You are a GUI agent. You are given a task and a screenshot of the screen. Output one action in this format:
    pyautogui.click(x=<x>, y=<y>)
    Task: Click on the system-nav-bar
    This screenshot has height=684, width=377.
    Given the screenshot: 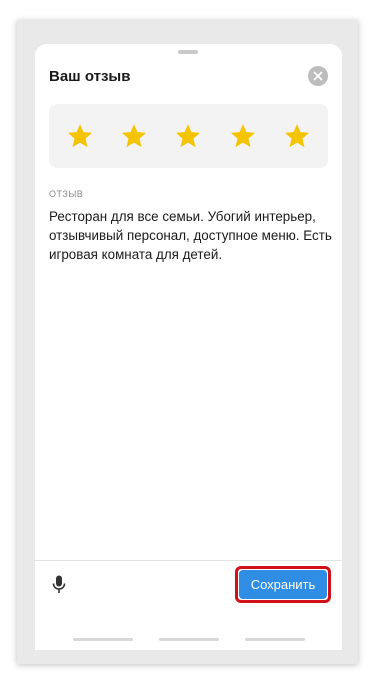 What is the action you would take?
    pyautogui.click(x=188, y=639)
    